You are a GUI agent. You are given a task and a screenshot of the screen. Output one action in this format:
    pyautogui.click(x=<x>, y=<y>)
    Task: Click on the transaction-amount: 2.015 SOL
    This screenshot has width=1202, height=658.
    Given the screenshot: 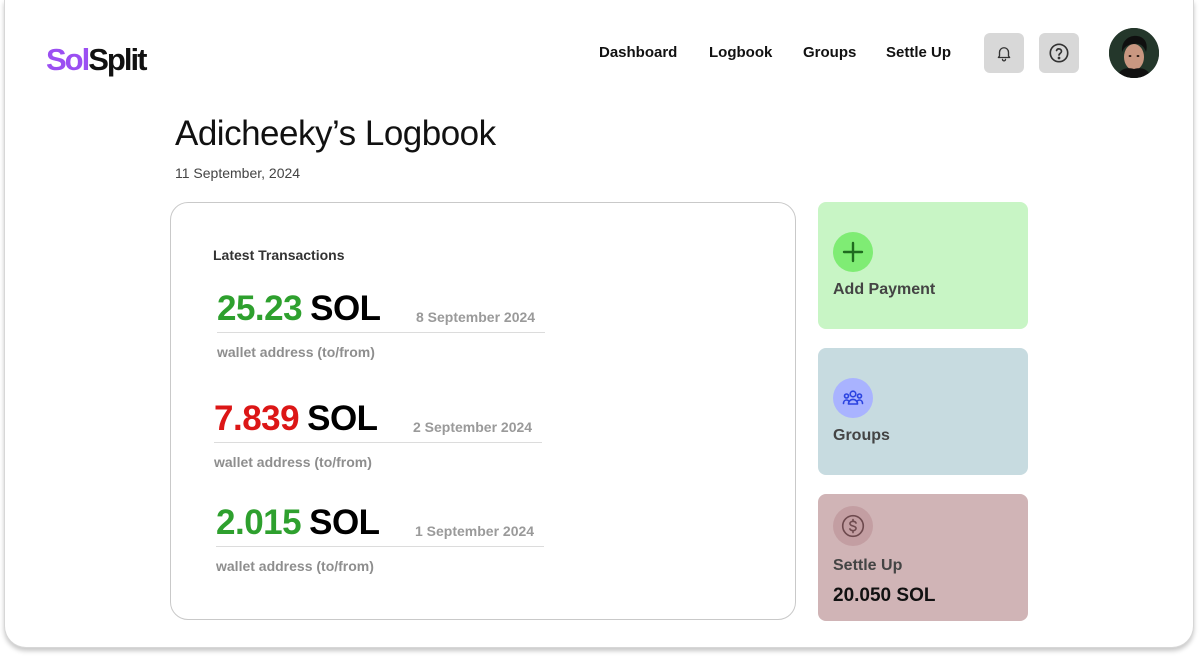 What is the action you would take?
    pyautogui.click(x=298, y=523)
    